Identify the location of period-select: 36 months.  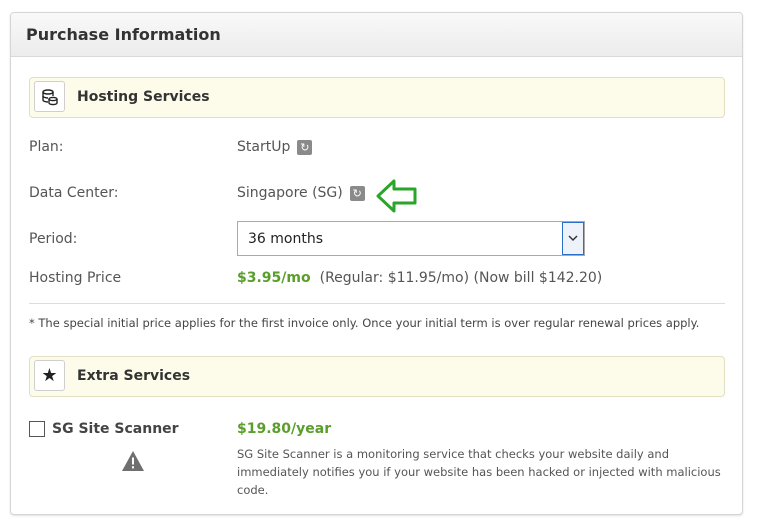
(411, 238).